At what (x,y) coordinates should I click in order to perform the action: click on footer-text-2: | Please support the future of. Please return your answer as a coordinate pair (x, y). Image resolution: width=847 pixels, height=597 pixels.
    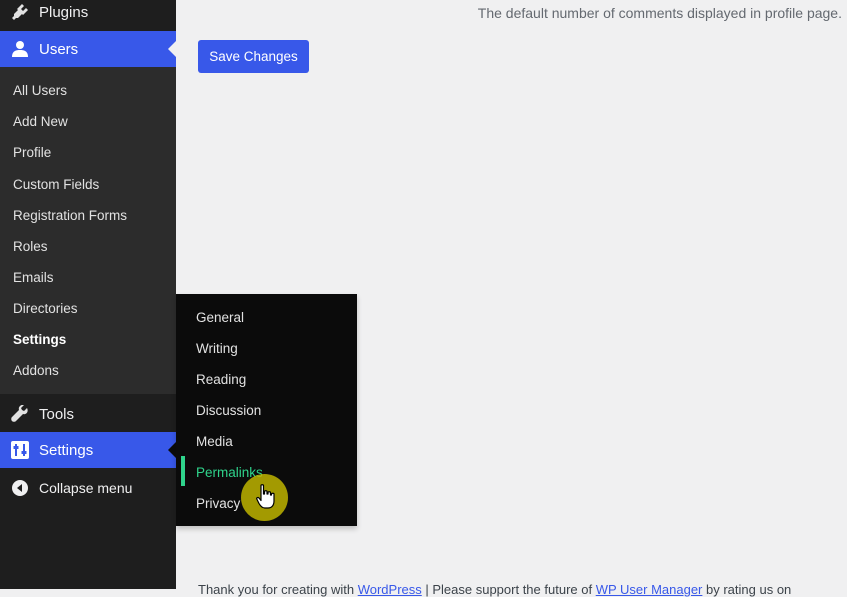
    Looking at the image, I should click on (508, 589).